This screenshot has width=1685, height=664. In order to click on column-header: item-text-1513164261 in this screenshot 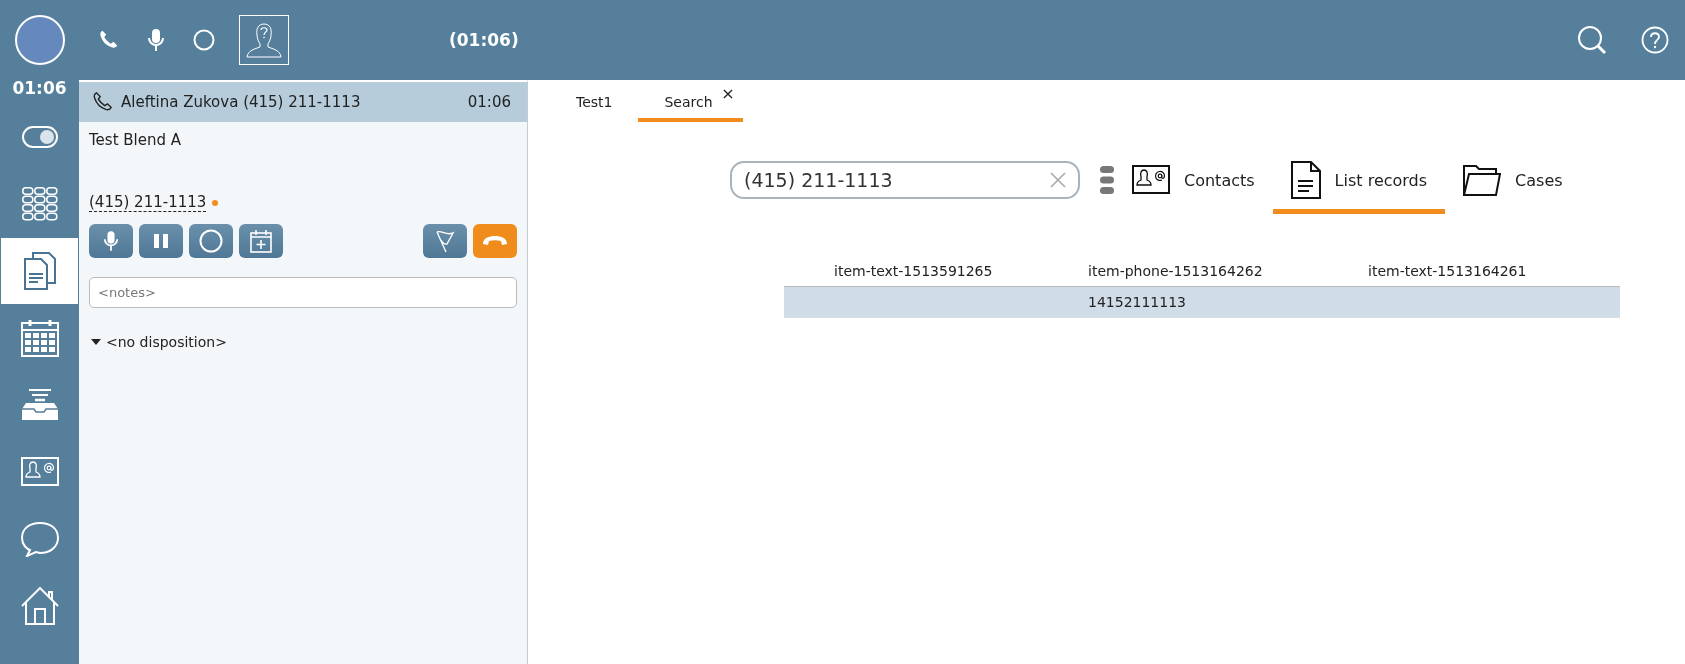, I will do `click(1448, 271)`.